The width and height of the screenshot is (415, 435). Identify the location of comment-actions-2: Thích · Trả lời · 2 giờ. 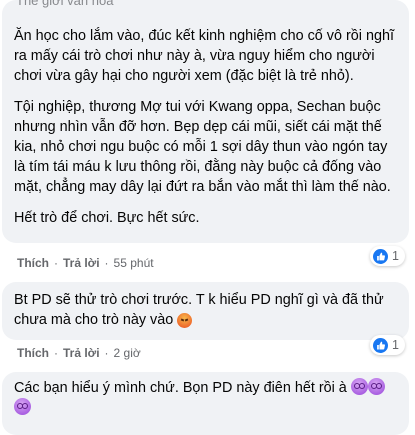
(79, 353).